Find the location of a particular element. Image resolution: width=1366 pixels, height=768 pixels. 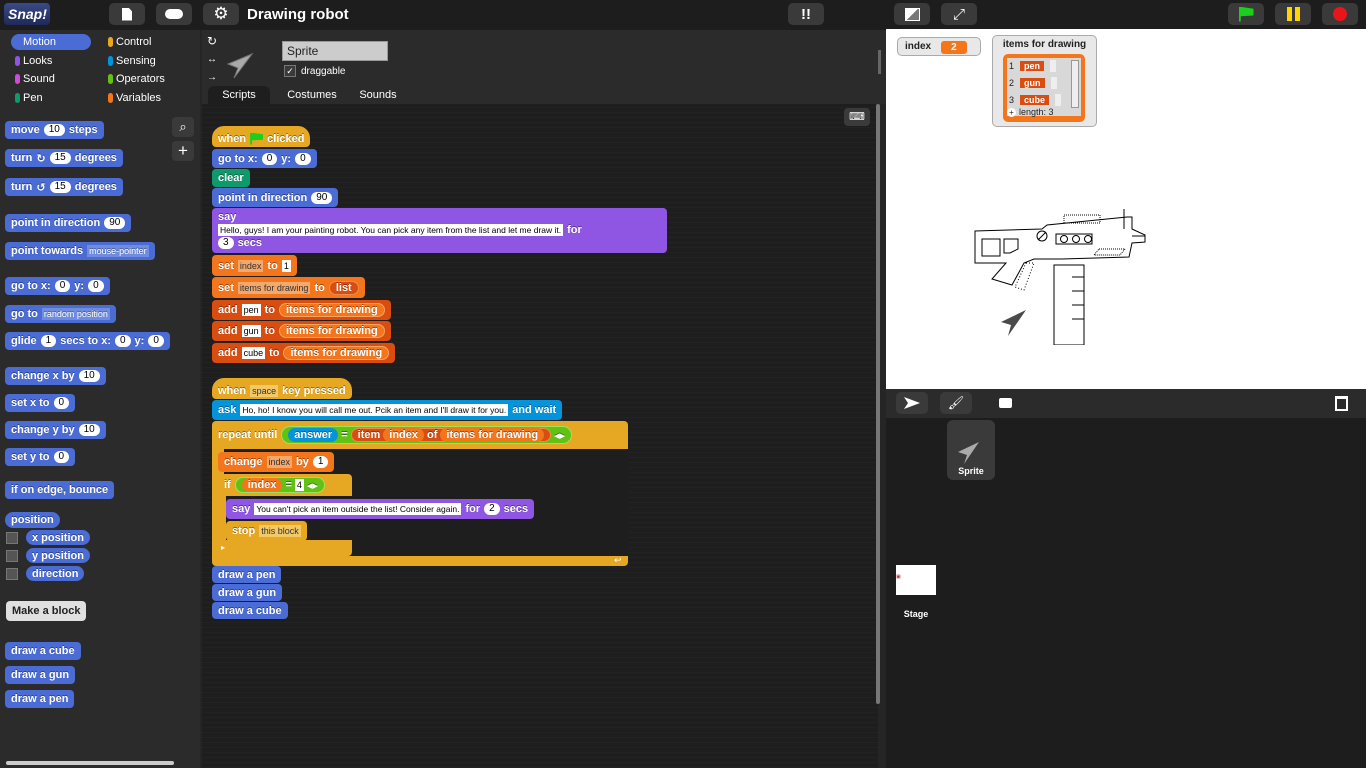

tab-sounds: Sounds is located at coordinates (378, 95).